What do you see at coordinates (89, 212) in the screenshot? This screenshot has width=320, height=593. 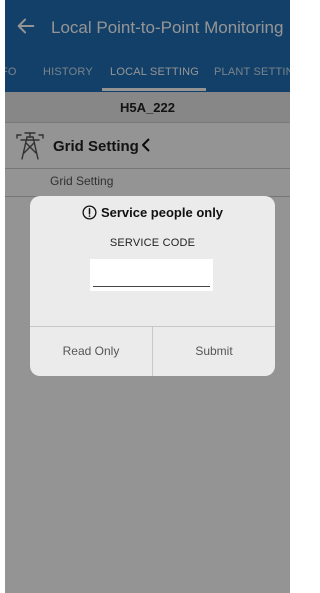 I see `info-circle-icon` at bounding box center [89, 212].